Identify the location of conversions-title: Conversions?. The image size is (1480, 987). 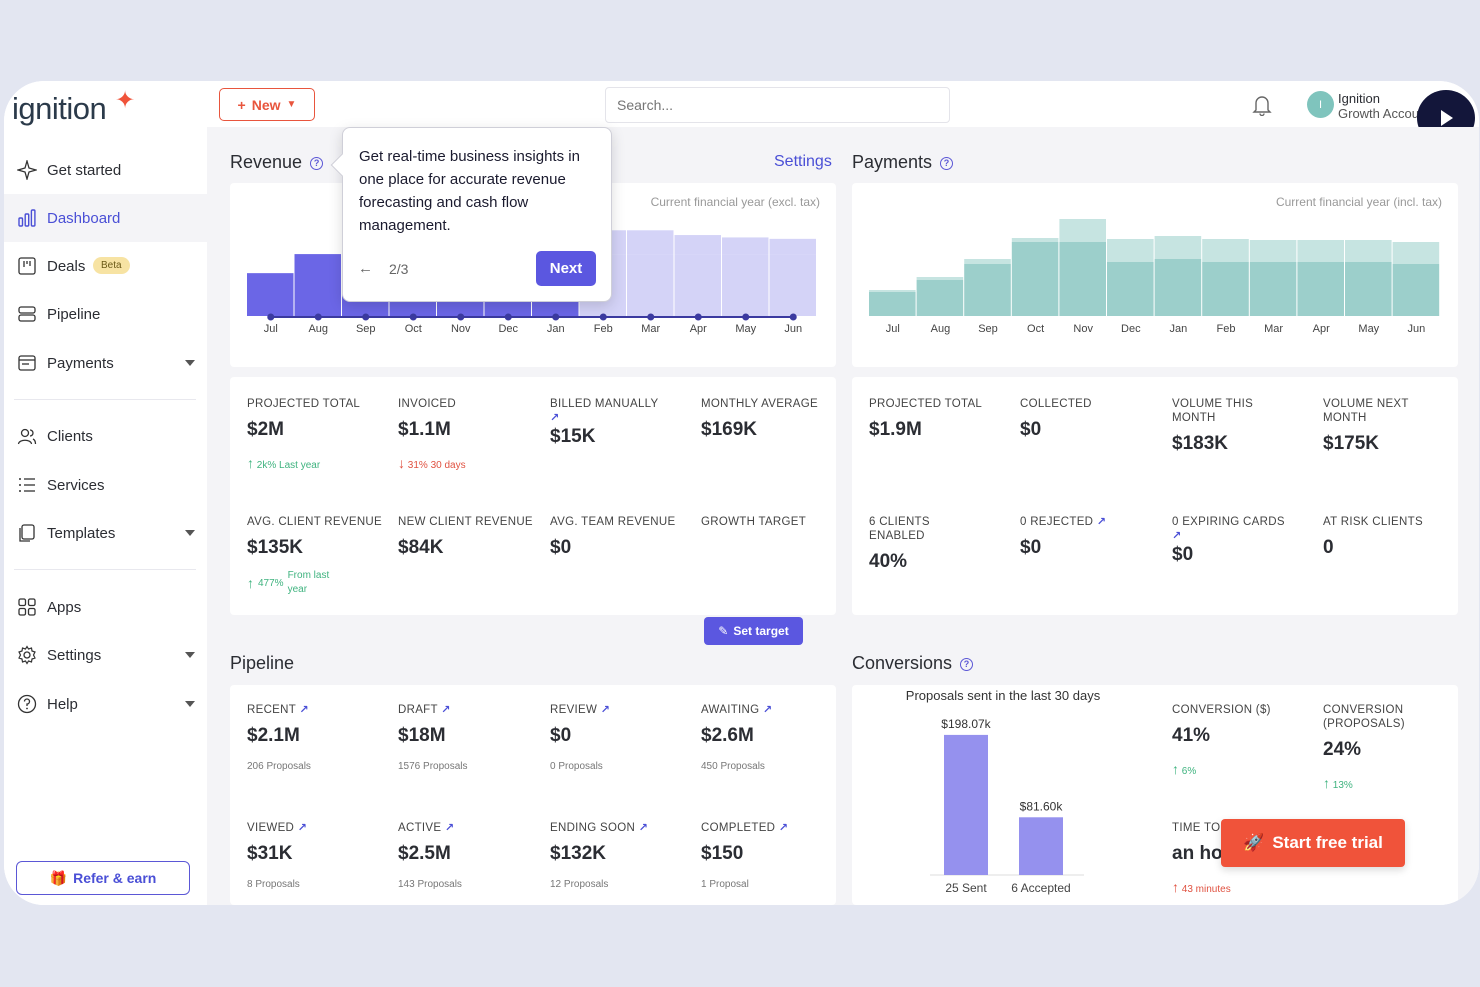
(913, 663).